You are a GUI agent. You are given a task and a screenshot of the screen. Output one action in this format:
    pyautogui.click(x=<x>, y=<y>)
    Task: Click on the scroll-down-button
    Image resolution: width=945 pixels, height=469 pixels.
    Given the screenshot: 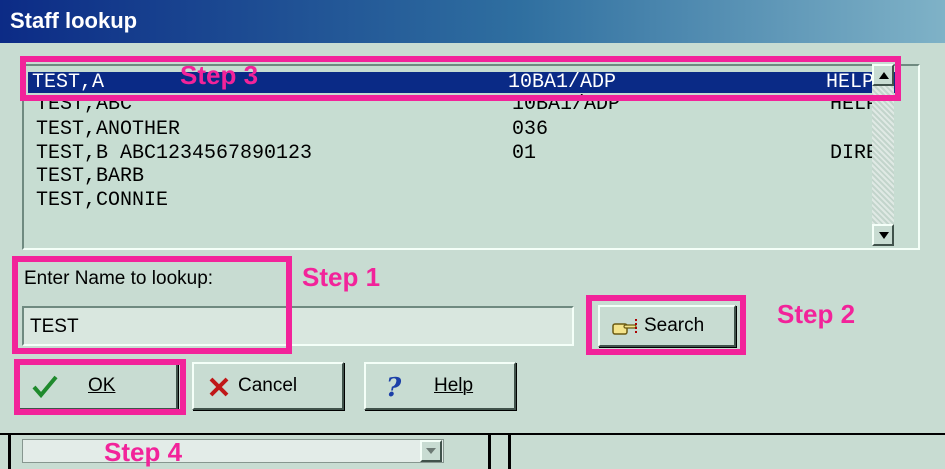 What is the action you would take?
    pyautogui.click(x=883, y=235)
    